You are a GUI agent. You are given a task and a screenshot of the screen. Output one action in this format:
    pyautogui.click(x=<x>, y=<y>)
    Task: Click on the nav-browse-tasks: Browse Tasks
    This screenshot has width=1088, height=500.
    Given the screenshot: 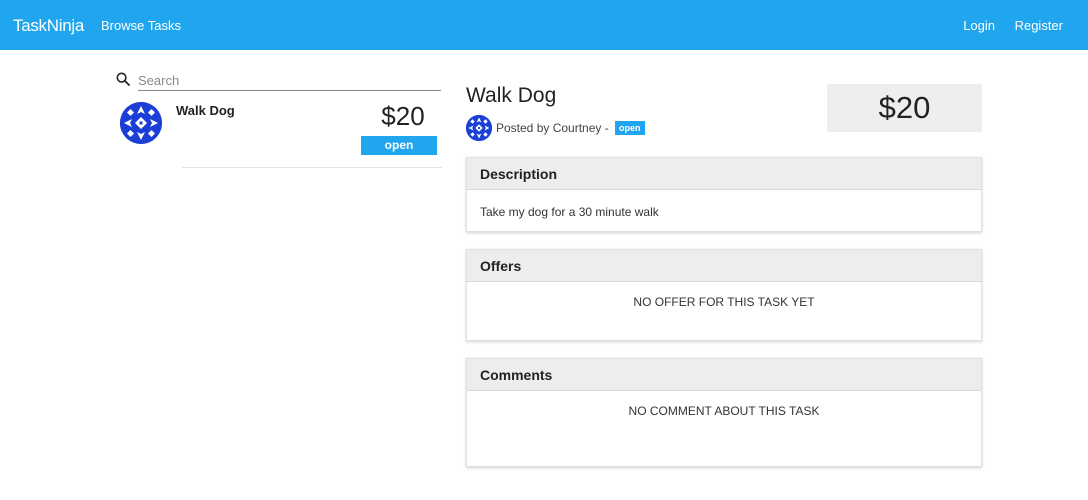 What is the action you would take?
    pyautogui.click(x=141, y=25)
    